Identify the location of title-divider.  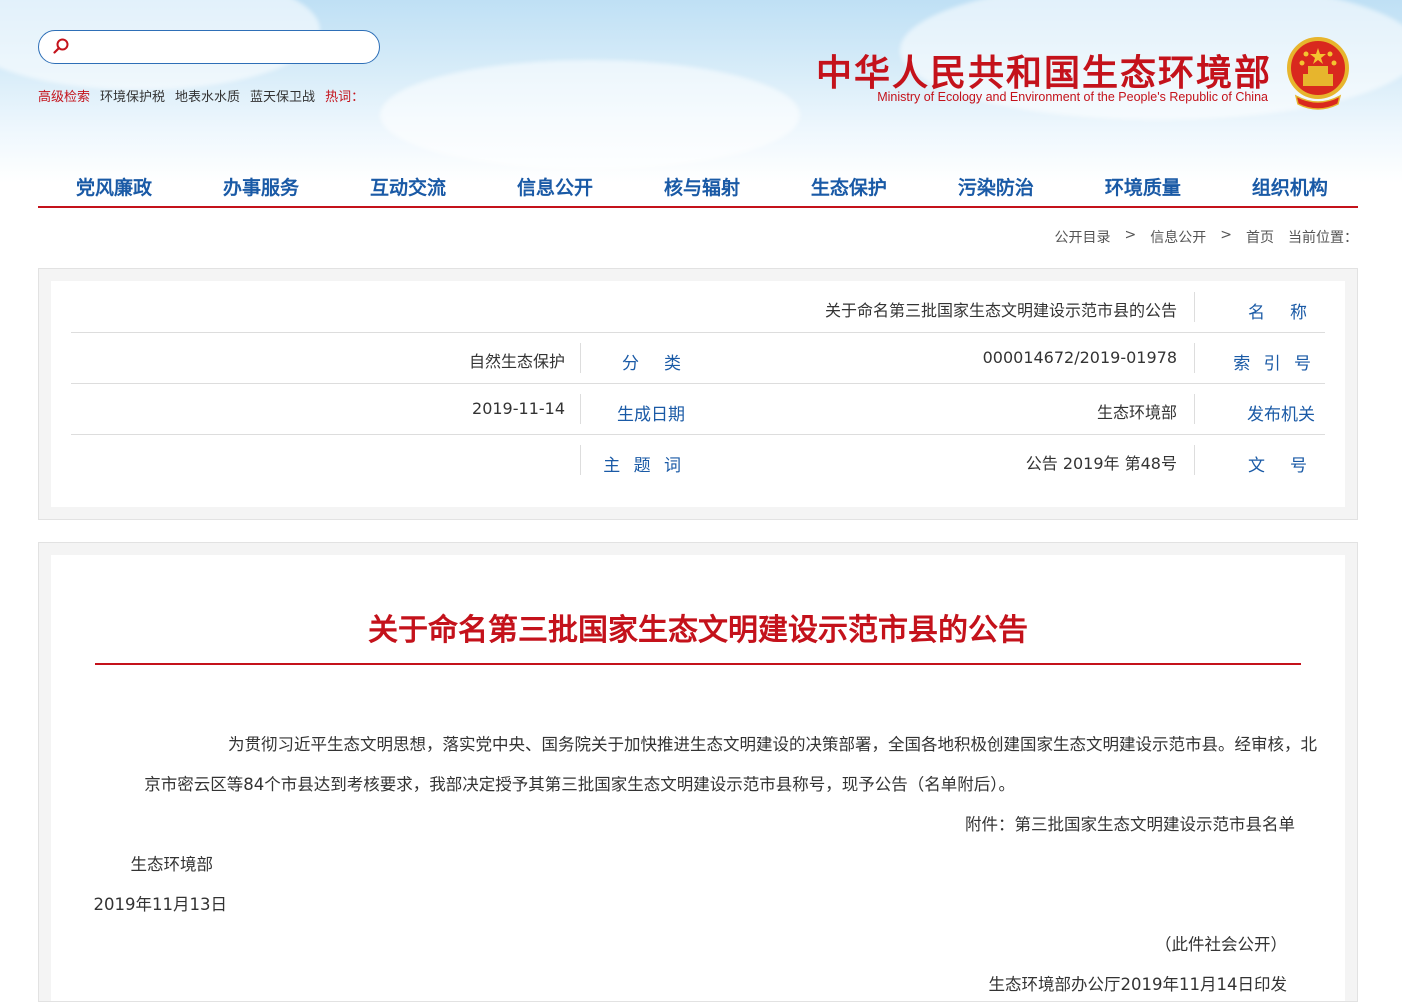
(698, 664).